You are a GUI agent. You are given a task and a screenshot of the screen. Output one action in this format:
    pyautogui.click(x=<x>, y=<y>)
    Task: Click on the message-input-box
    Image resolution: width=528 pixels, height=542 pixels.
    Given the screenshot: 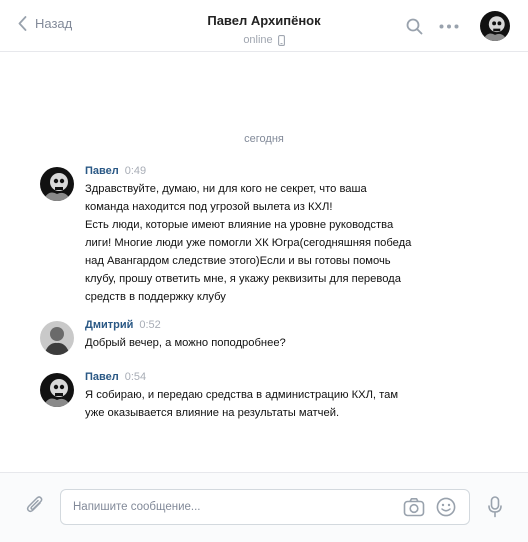 What is the action you would take?
    pyautogui.click(x=265, y=507)
    